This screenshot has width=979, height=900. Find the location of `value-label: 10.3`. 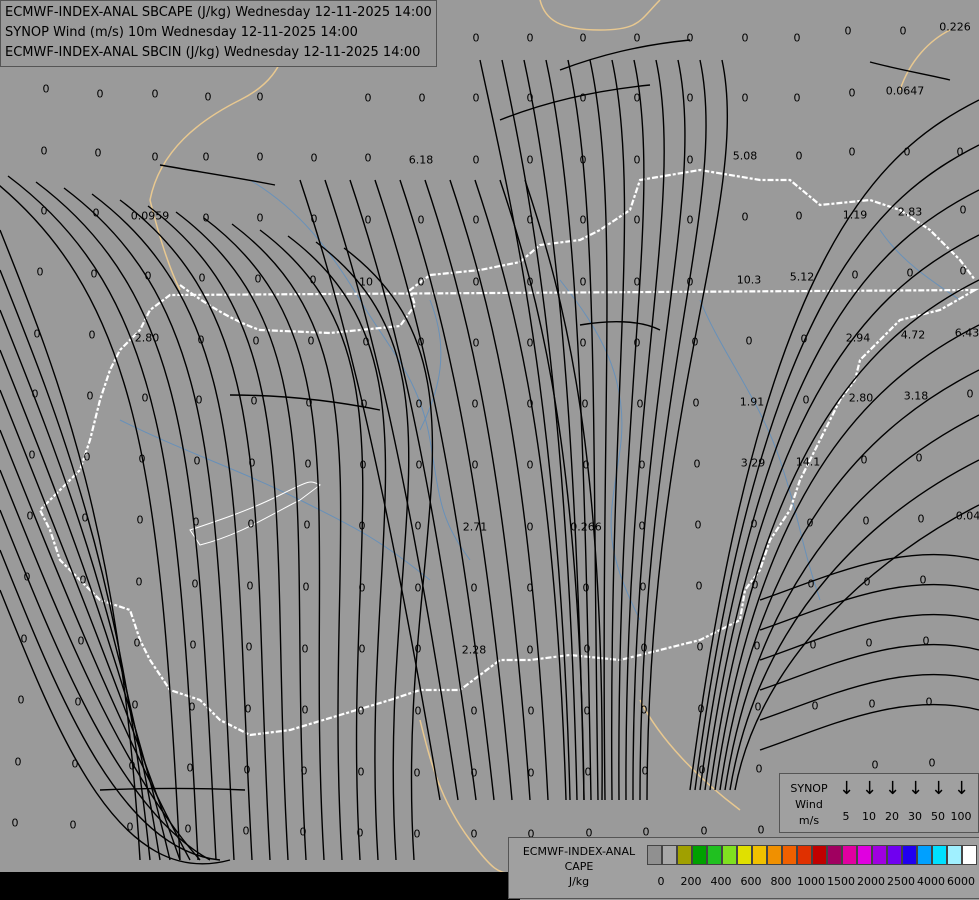

value-label: 10.3 is located at coordinates (749, 280).